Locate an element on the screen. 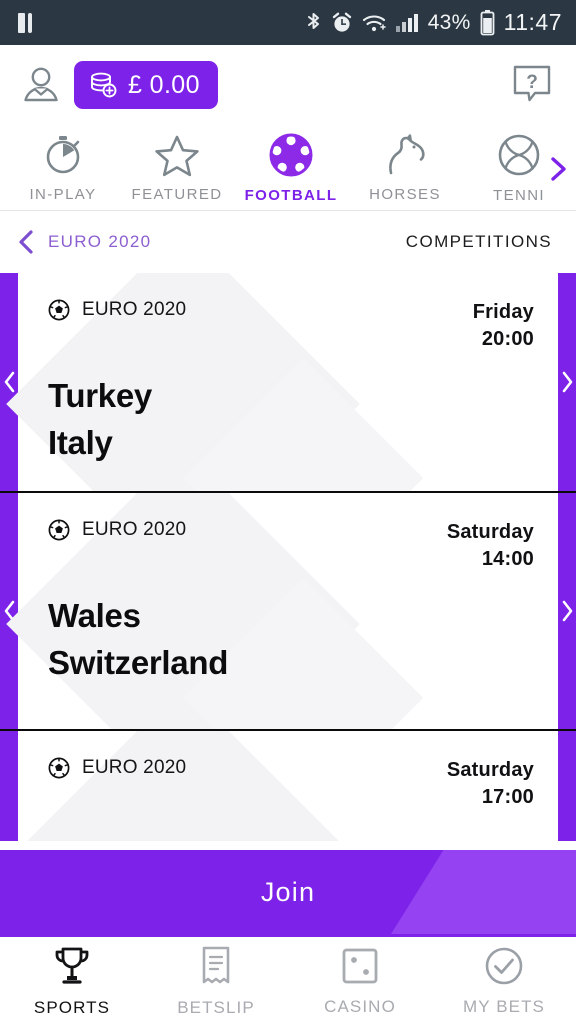 This screenshot has width=576, height=1024. balance-amount: £ 0.00 is located at coordinates (164, 84).